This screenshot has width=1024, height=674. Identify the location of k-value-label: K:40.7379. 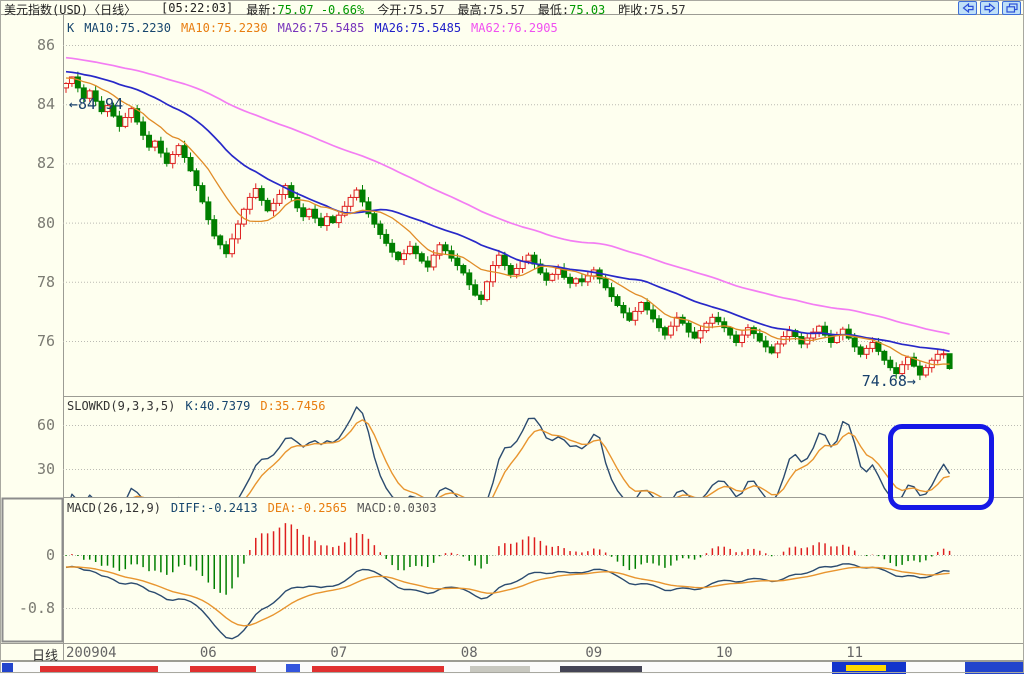
(218, 406).